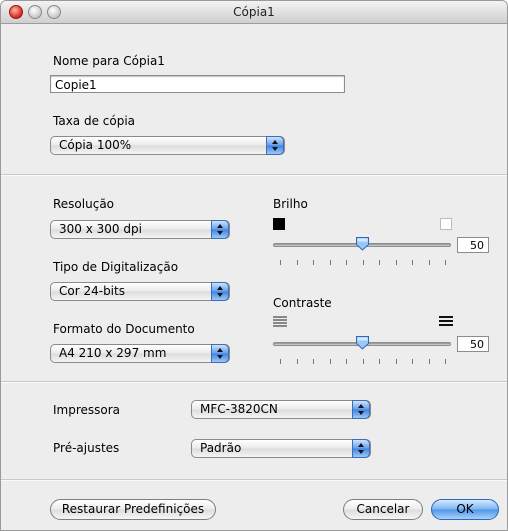 The image size is (508, 531). What do you see at coordinates (281, 448) in the screenshot?
I see `presets-popup: Padrão` at bounding box center [281, 448].